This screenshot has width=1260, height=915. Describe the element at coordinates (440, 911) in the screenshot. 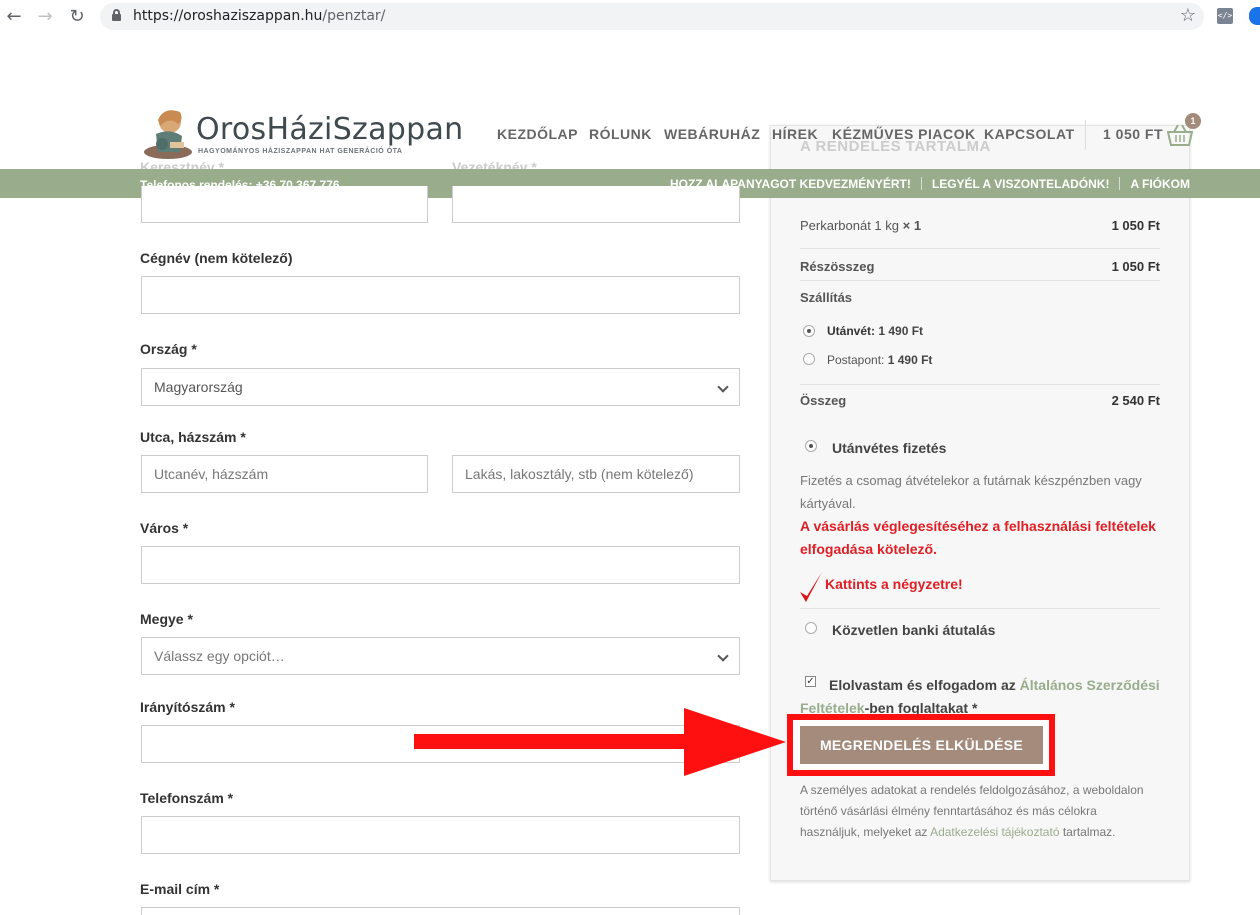

I see `email-input` at that location.